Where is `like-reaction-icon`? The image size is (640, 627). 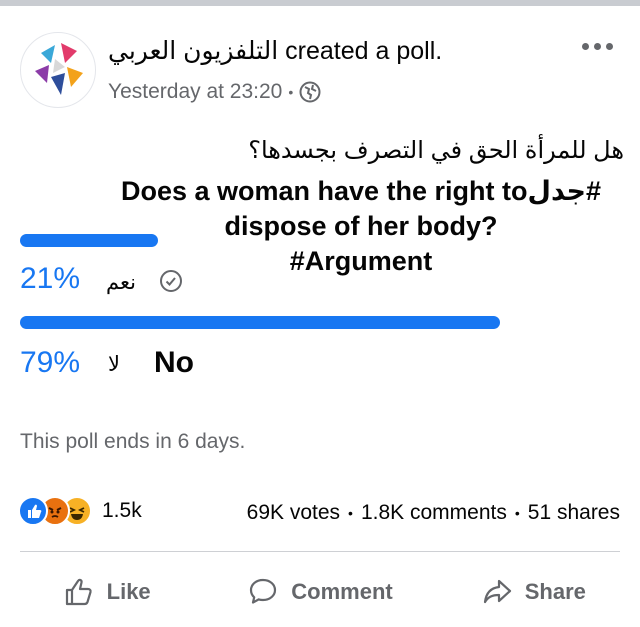
like-reaction-icon is located at coordinates (33, 511).